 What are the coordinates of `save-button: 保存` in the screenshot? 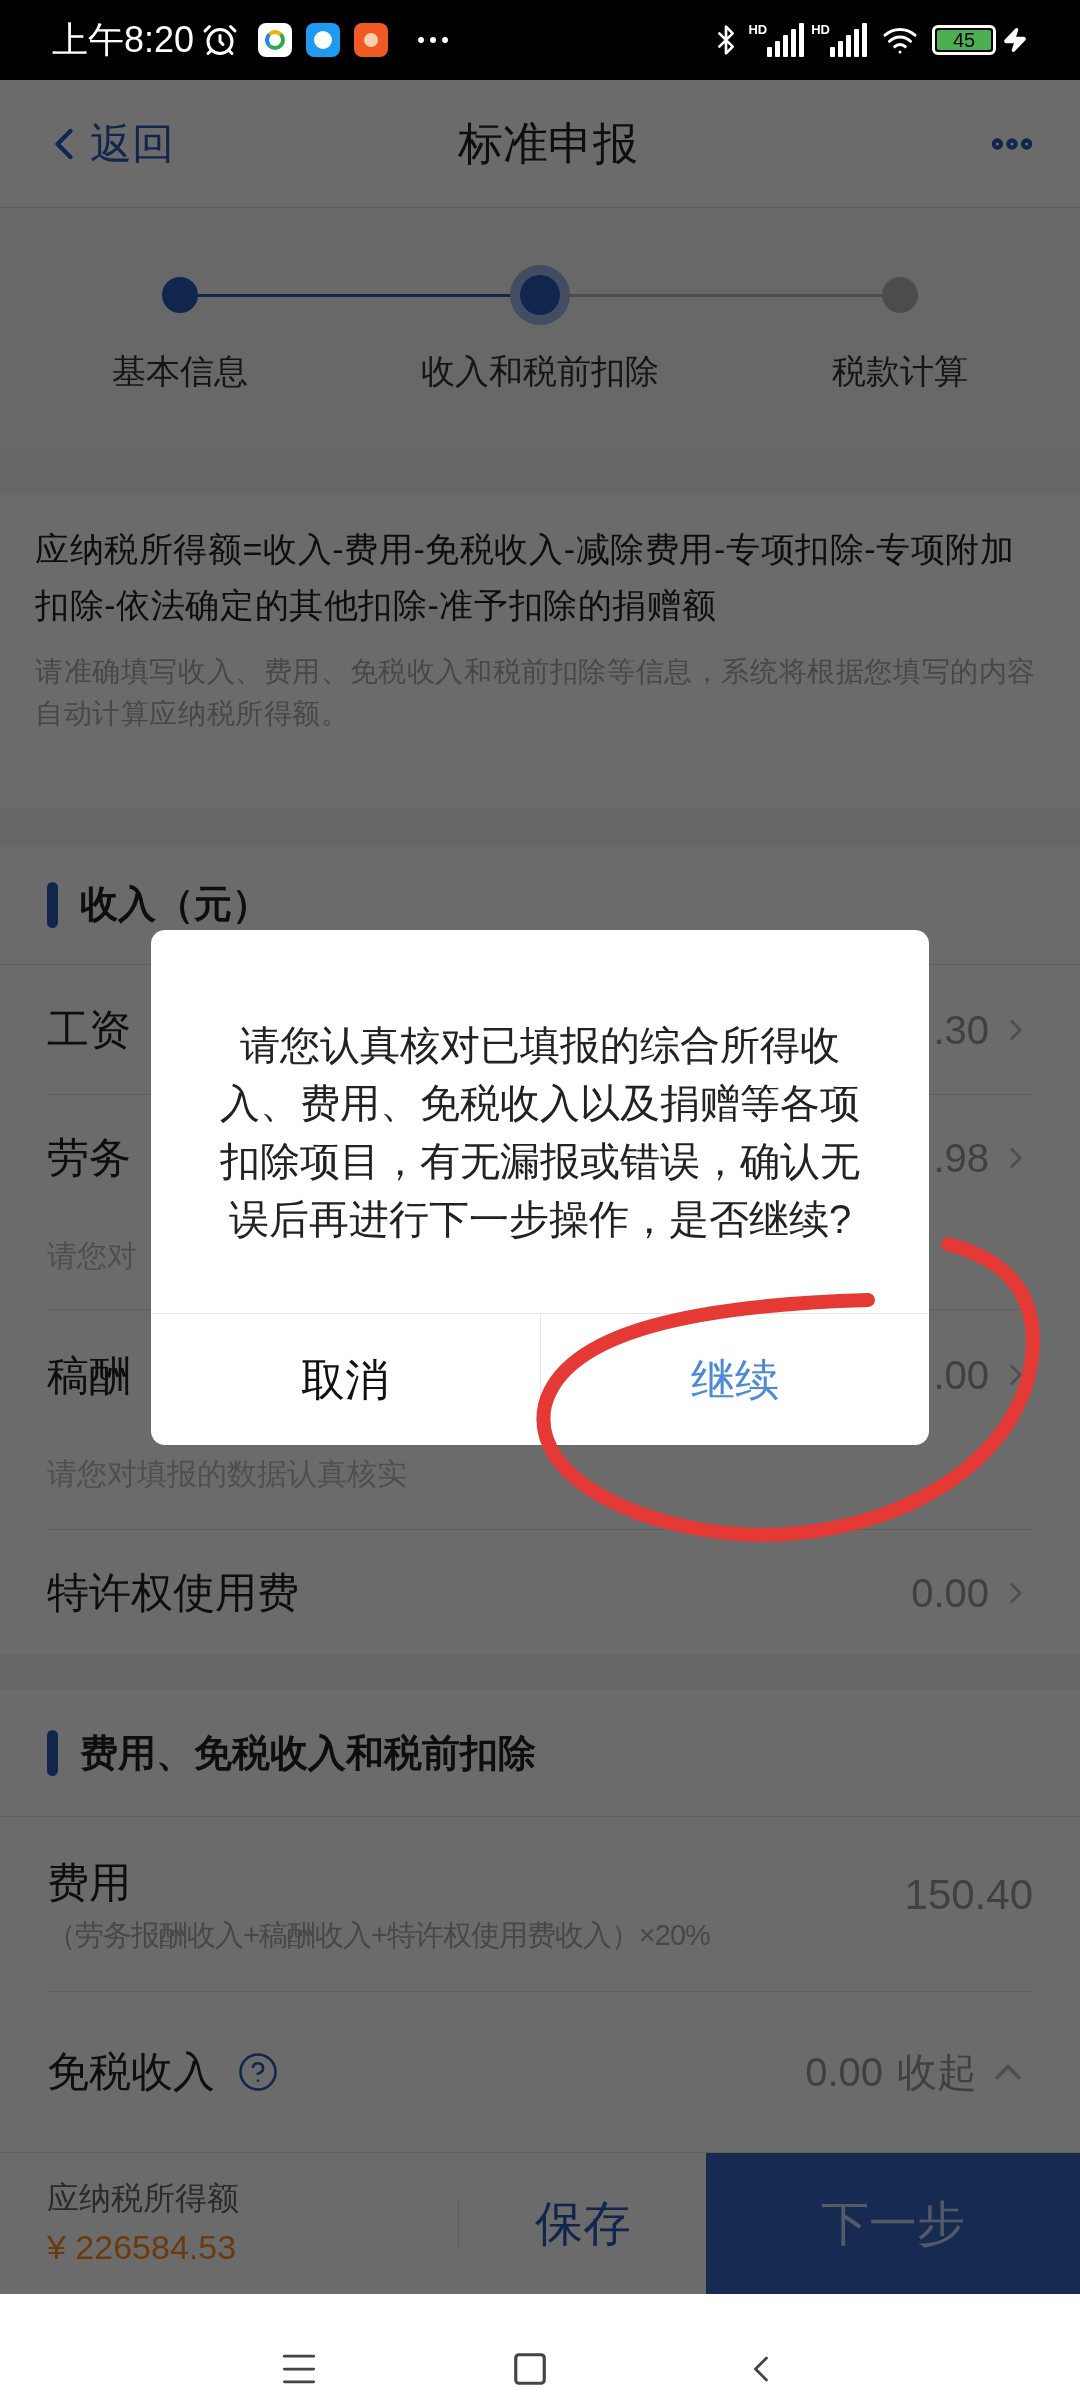 It's located at (582, 2223).